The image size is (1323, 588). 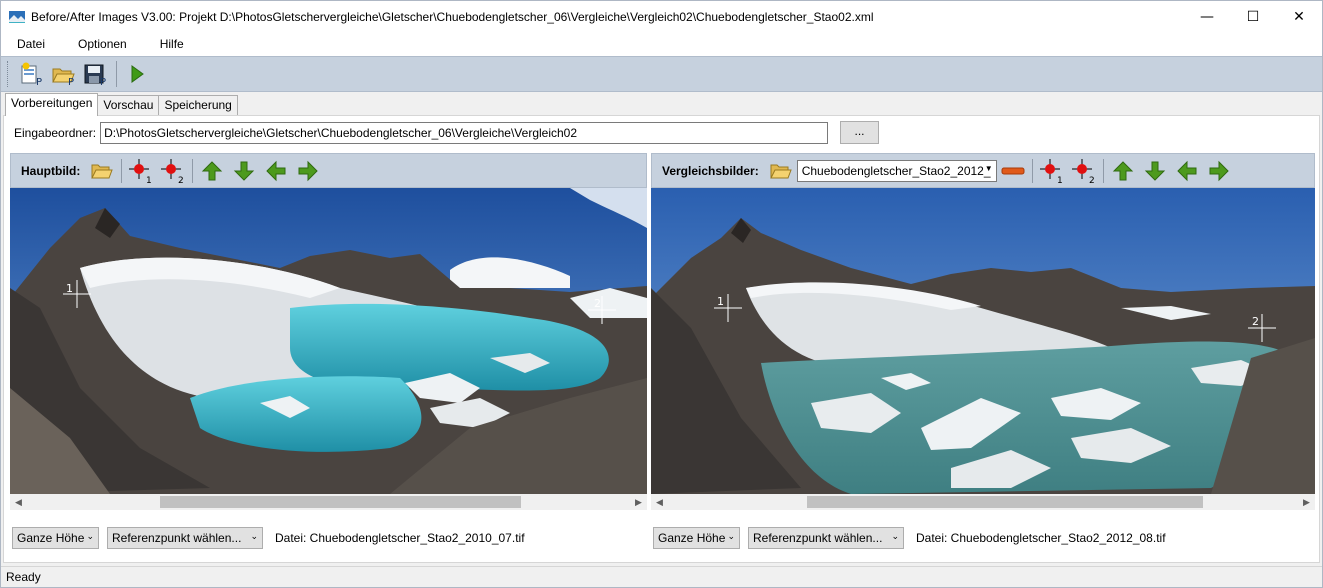 I want to click on compare-move-left-button, so click(x=1187, y=171).